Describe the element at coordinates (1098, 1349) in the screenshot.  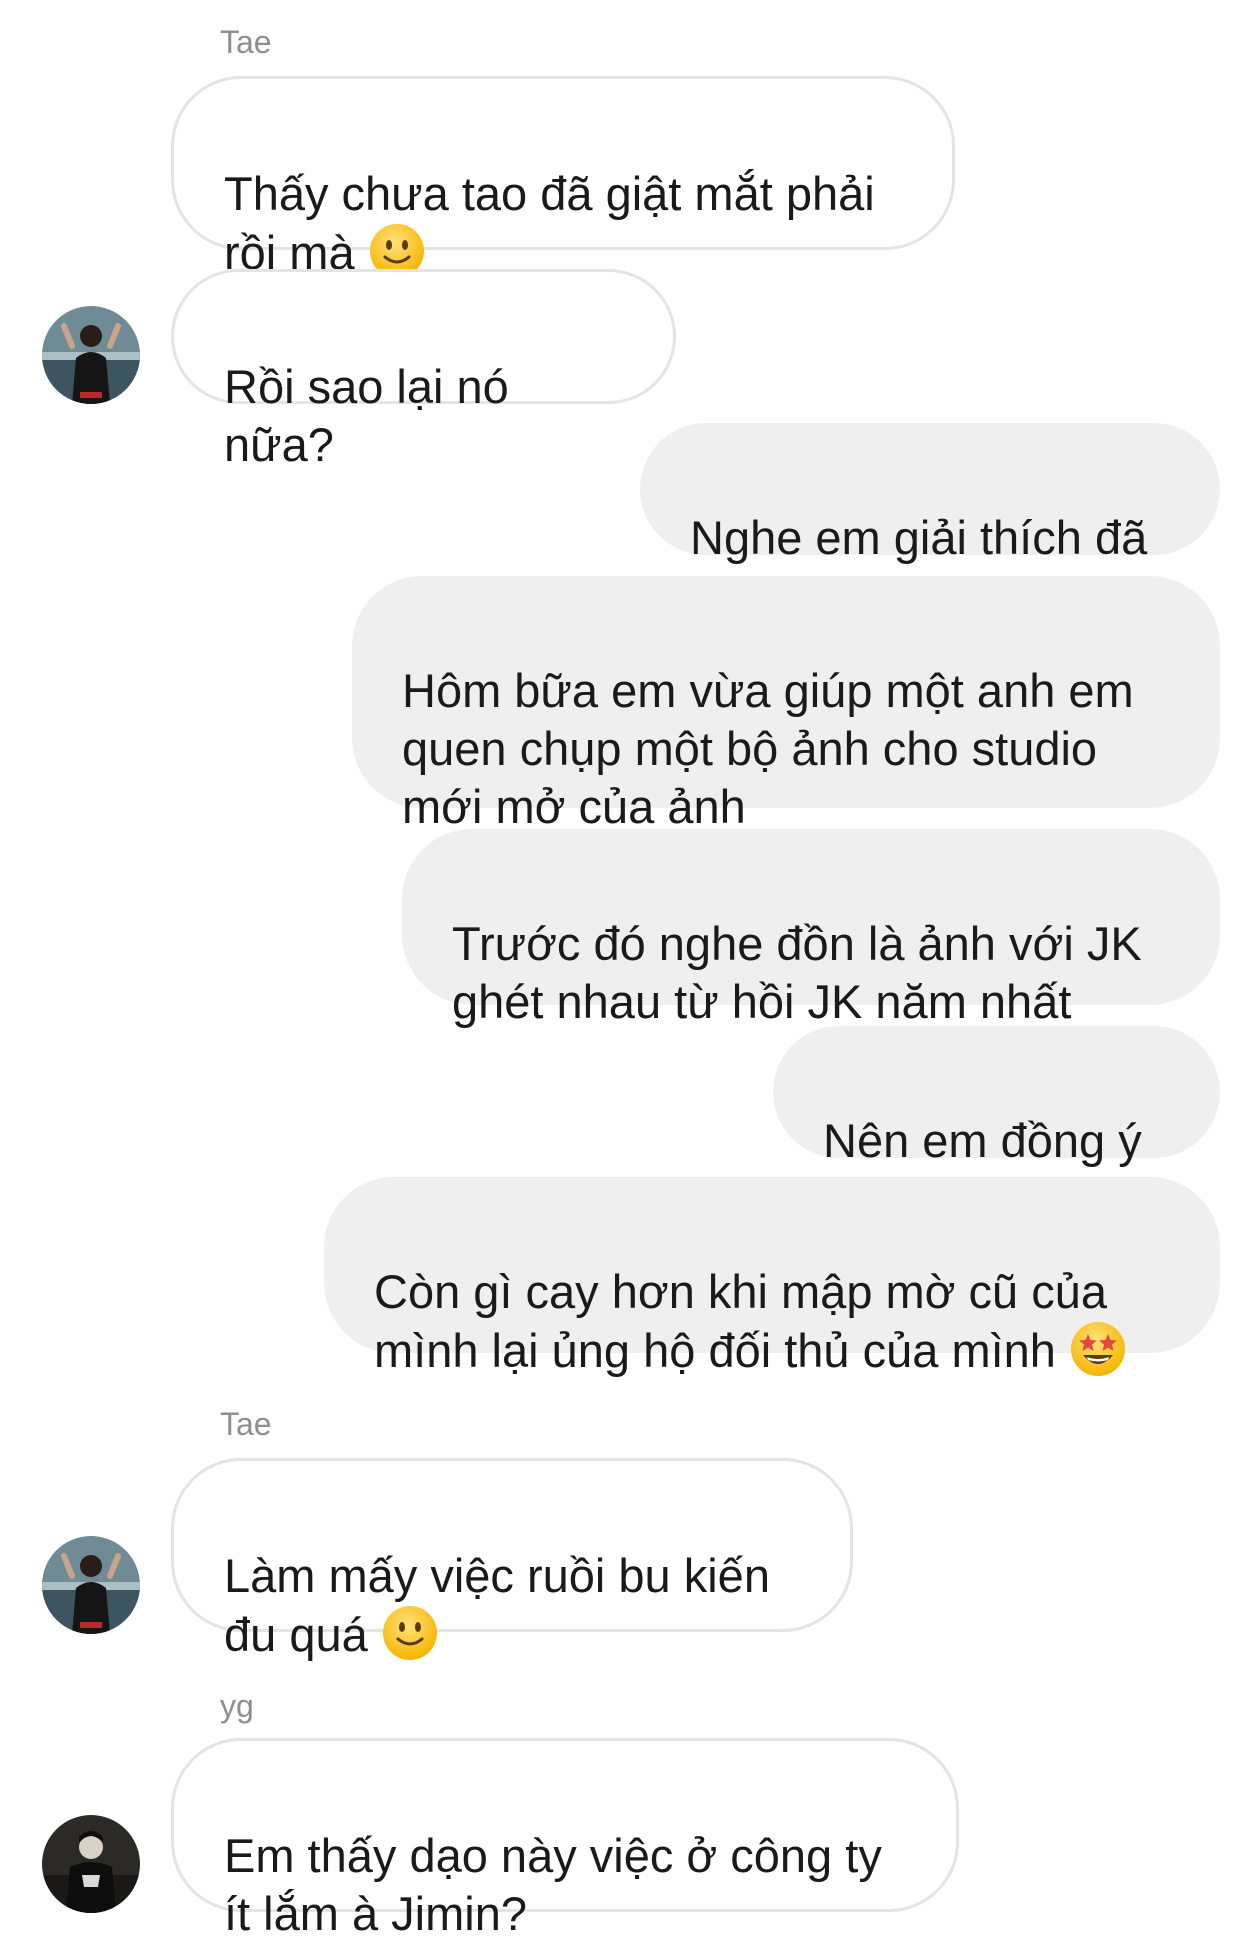
I see `star-struck-face-icon` at that location.